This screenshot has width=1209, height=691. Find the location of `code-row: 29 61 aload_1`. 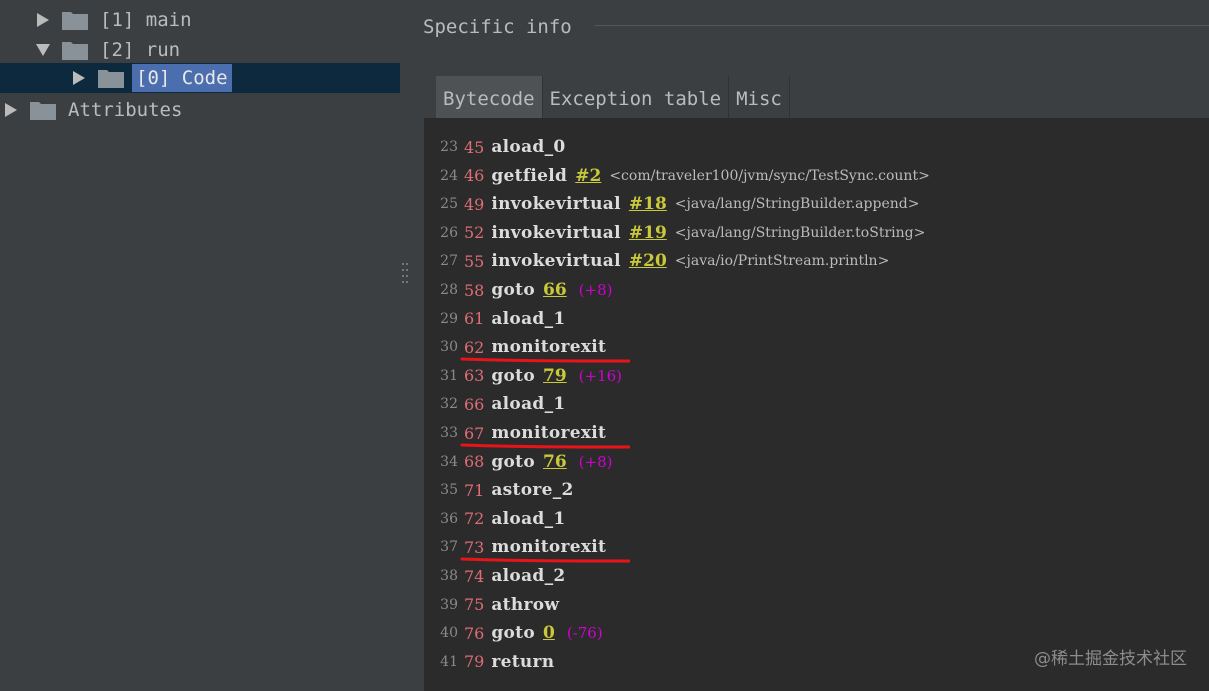

code-row: 29 61 aload_1 is located at coordinates (495, 319).